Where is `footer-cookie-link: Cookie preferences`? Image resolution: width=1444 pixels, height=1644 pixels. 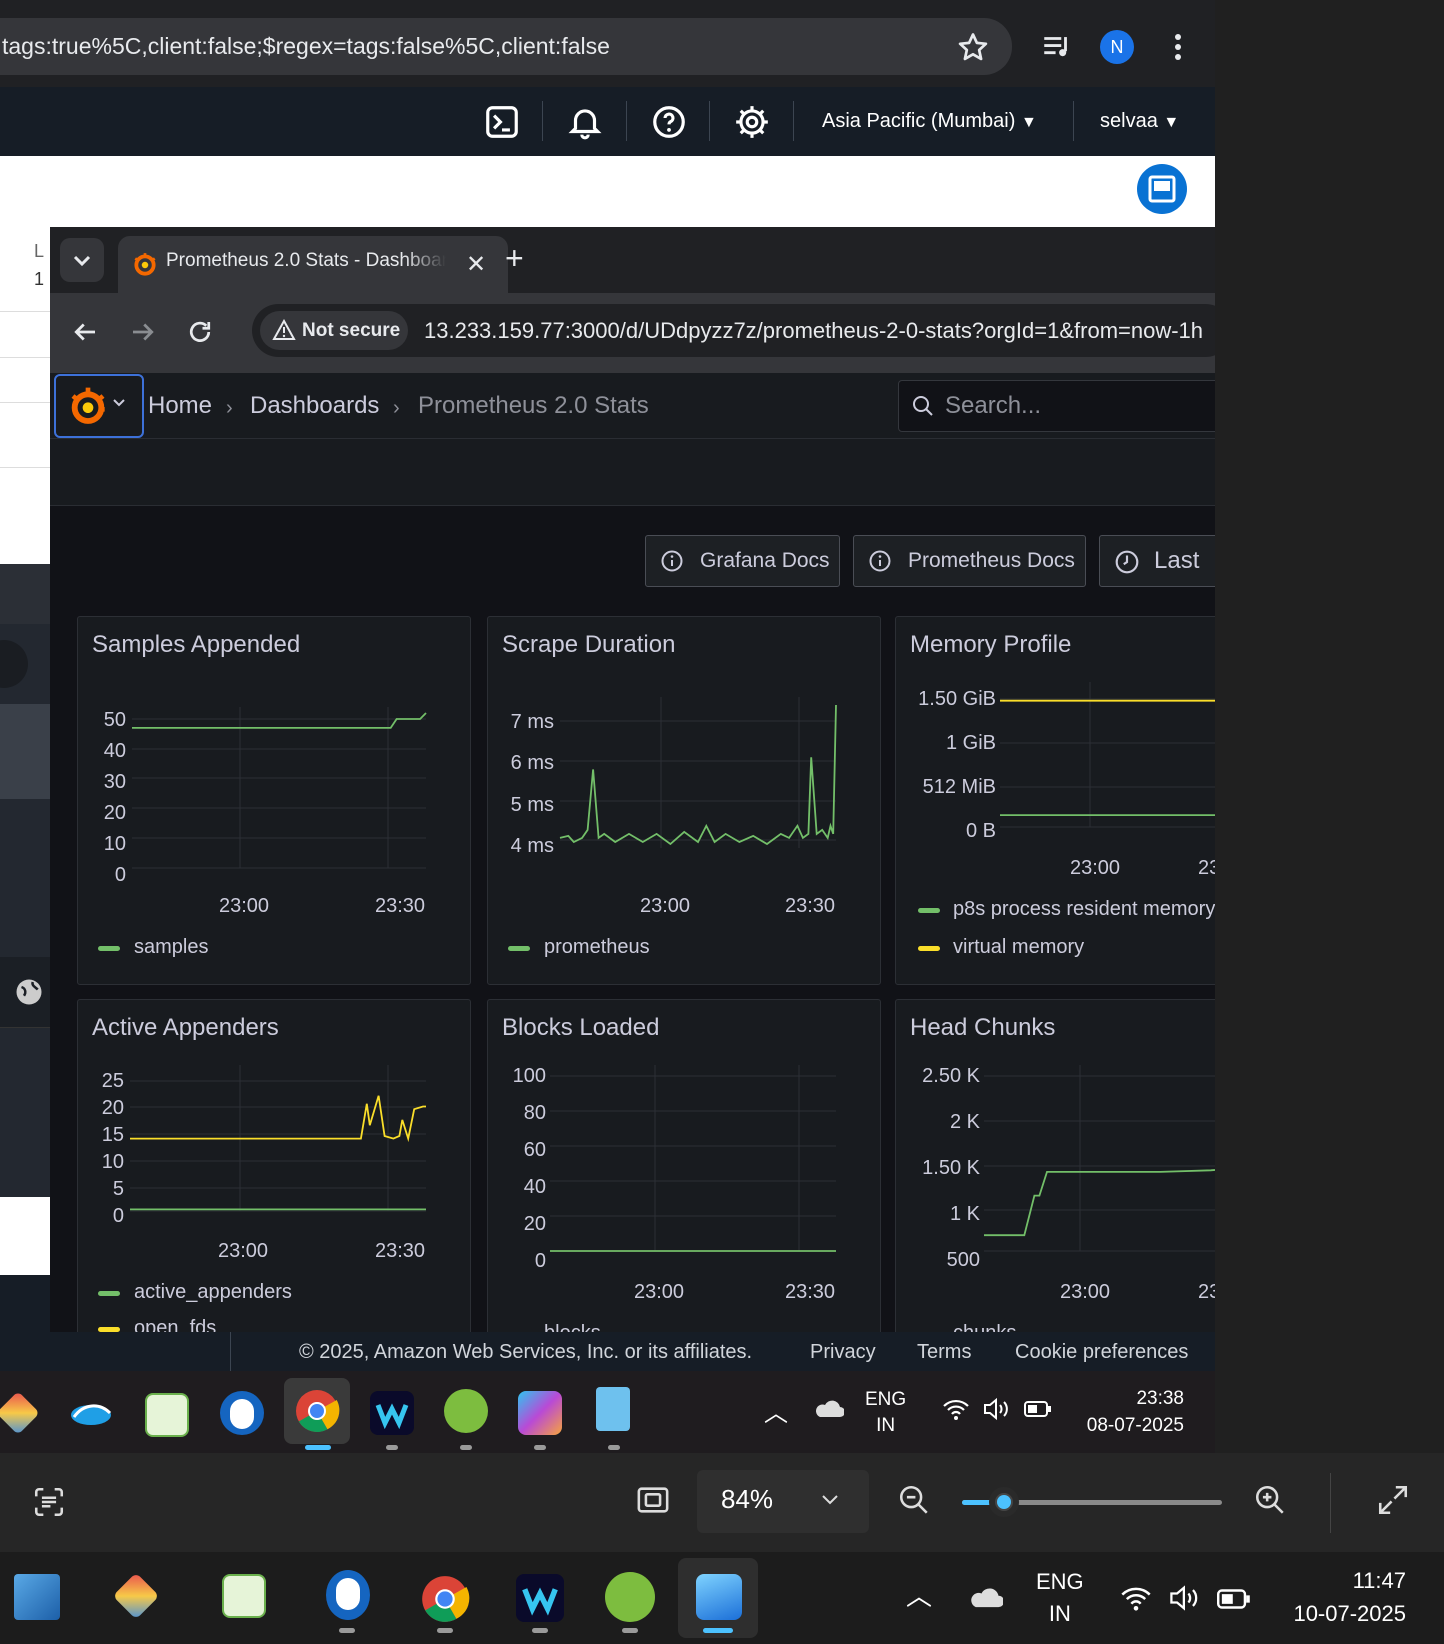 footer-cookie-link: Cookie preferences is located at coordinates (1101, 1352).